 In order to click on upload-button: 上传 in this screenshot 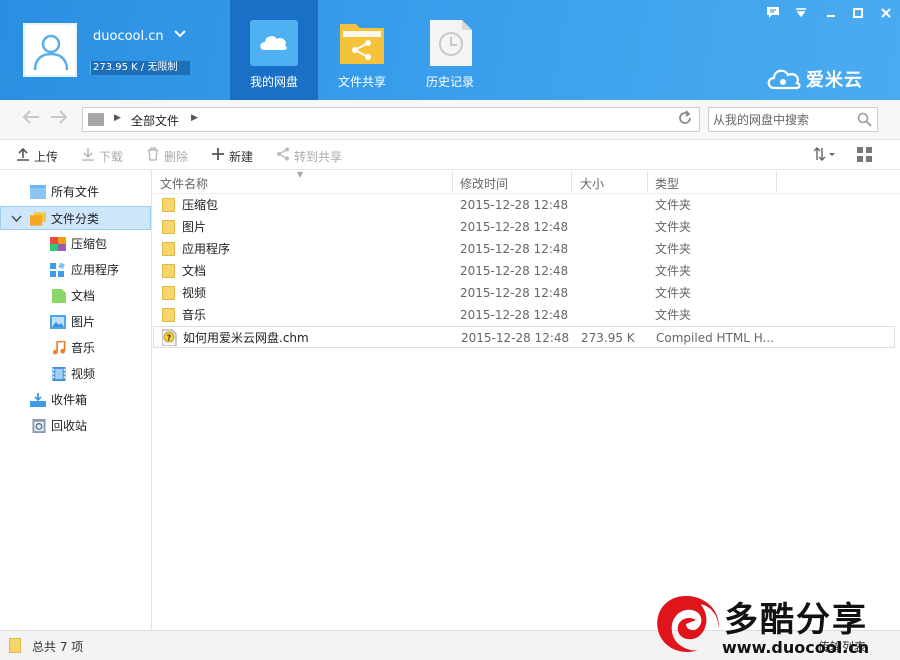, I will do `click(36, 156)`.